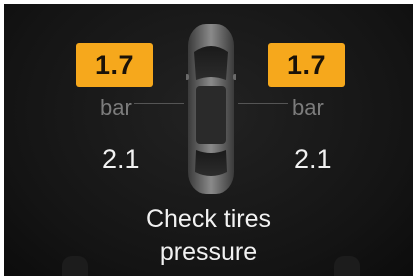 The image size is (417, 280). I want to click on front-right-pressure-badge: 1.7, so click(306, 65).